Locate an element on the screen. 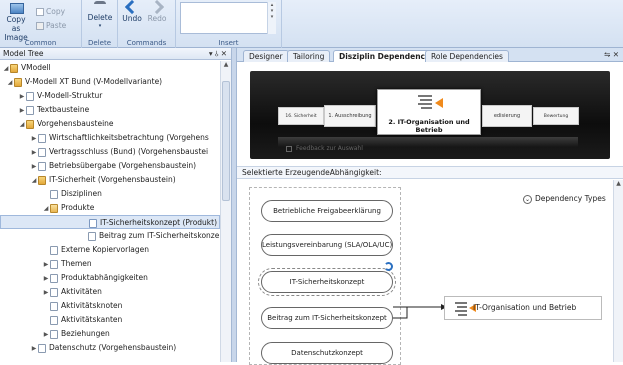  tree-node-label: Produkte is located at coordinates (78, 207).